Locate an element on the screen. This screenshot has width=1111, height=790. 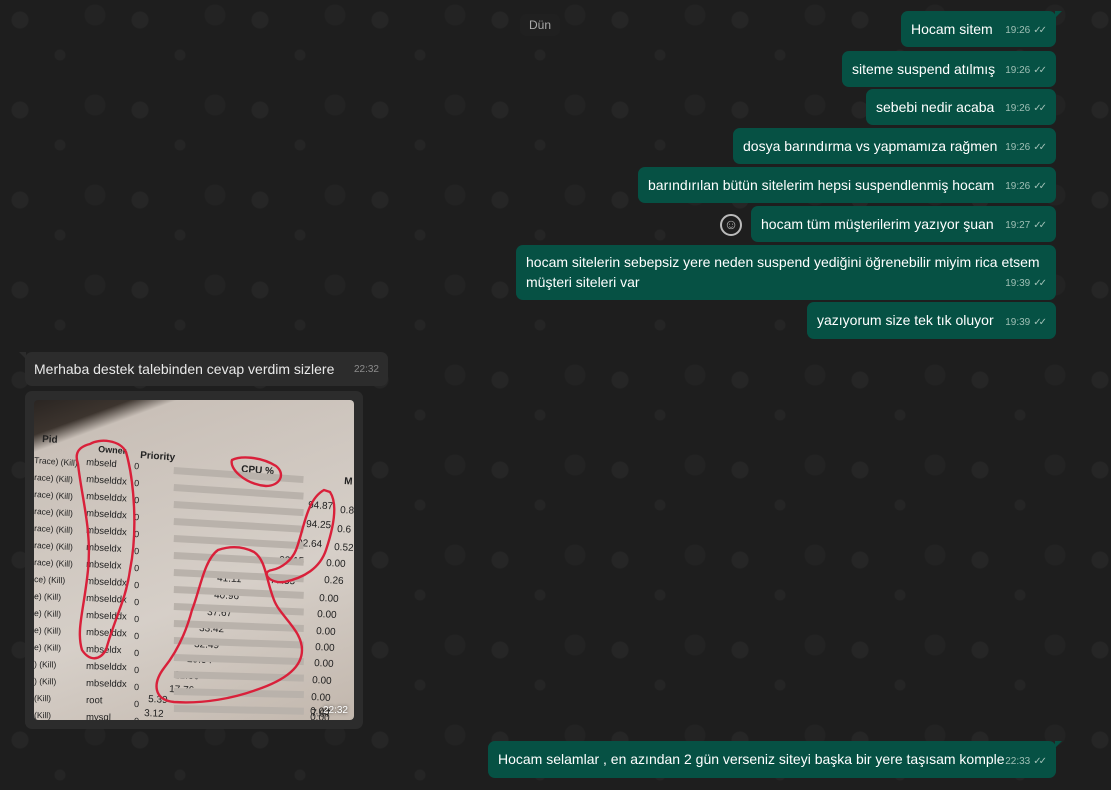
message-time: 22:33 is located at coordinates (1018, 761).